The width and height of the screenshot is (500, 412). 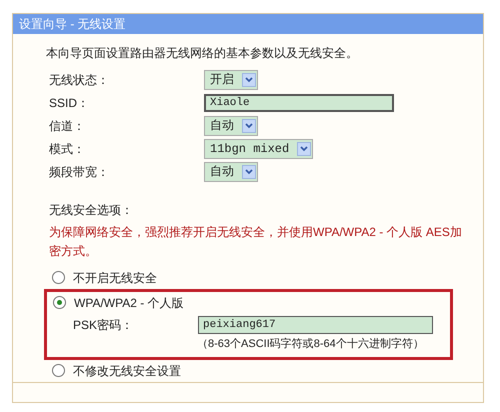 I want to click on radio-label: WPA/WPA2 - 个人版, so click(x=129, y=303).